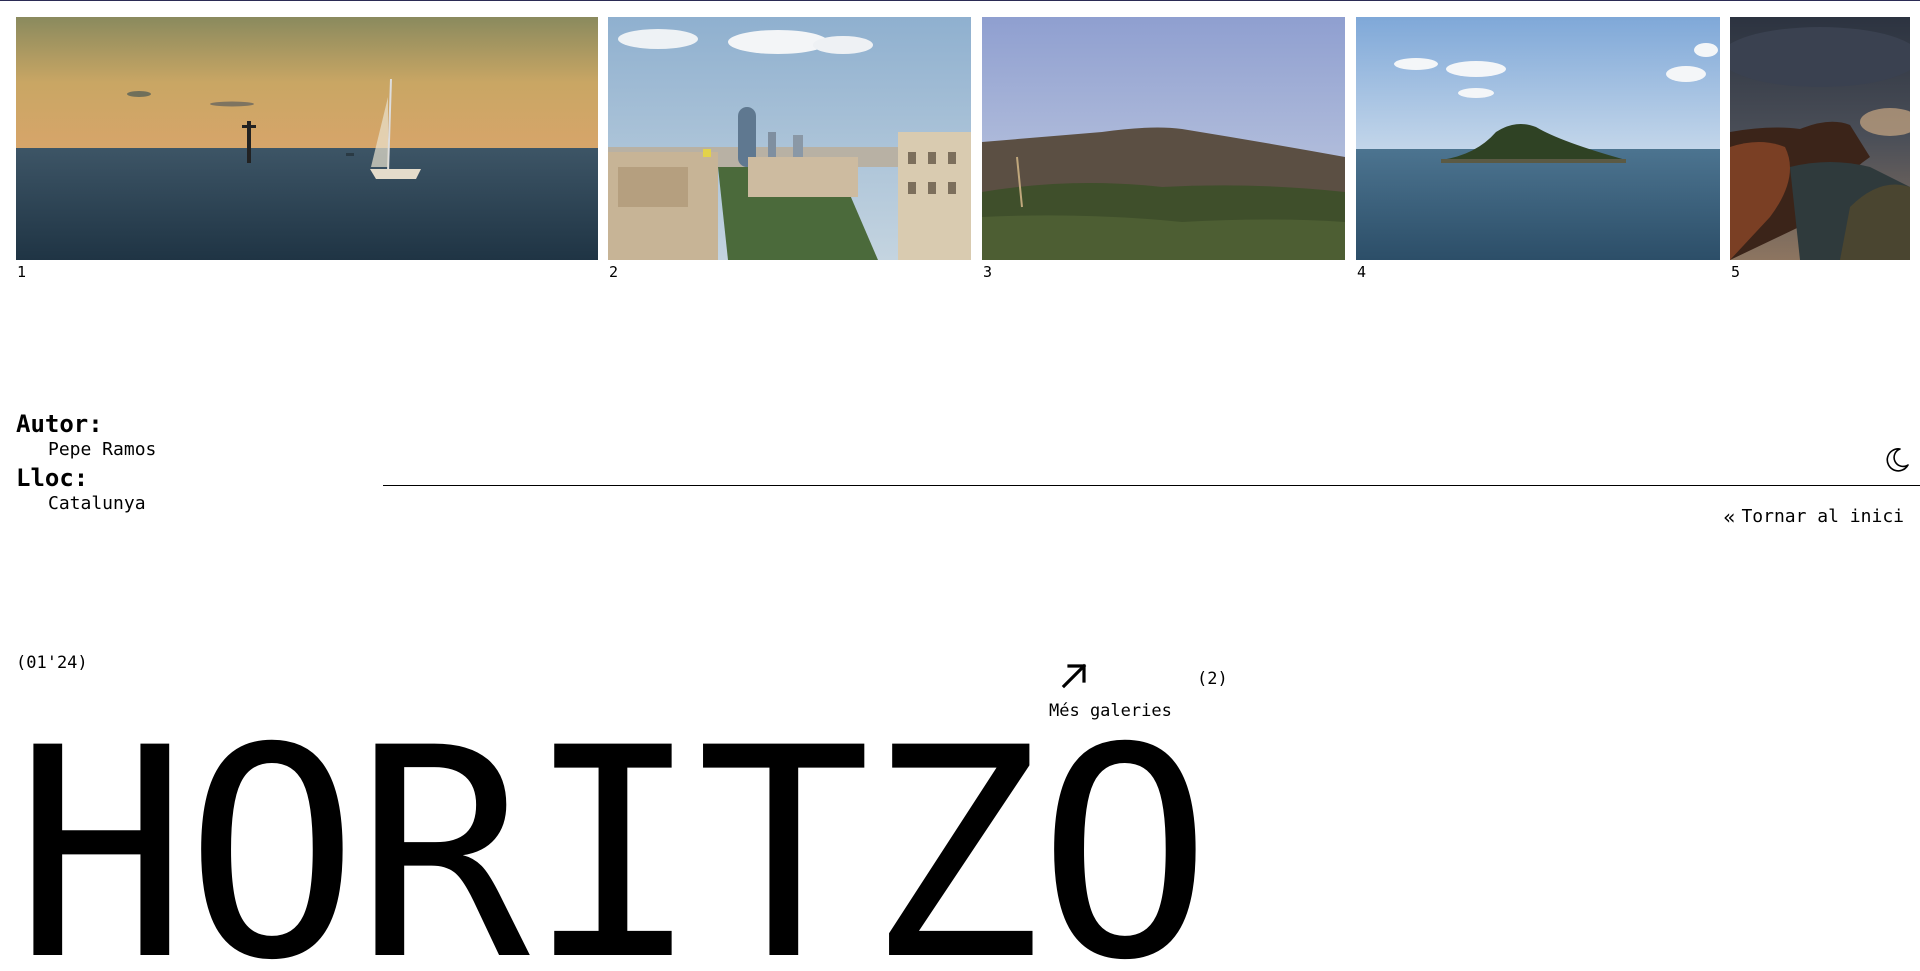 The height and width of the screenshot is (971, 1920). What do you see at coordinates (52, 478) in the screenshot?
I see `place-label: Lloc:` at bounding box center [52, 478].